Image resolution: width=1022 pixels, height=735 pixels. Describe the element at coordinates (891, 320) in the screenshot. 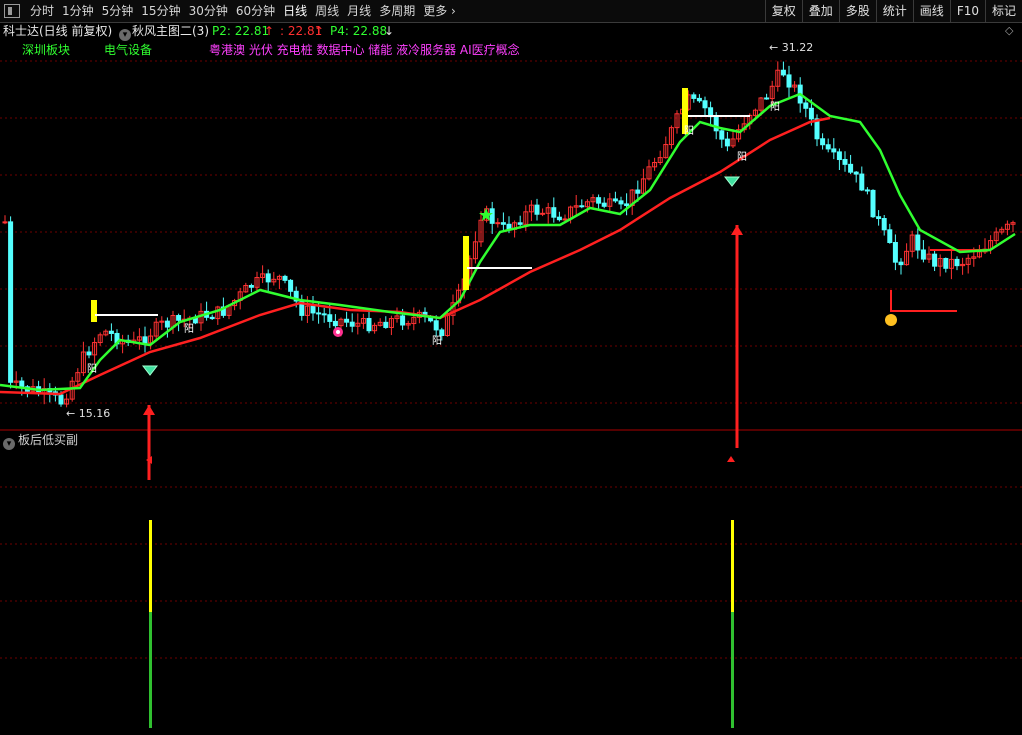

I see `smiley-icon` at that location.